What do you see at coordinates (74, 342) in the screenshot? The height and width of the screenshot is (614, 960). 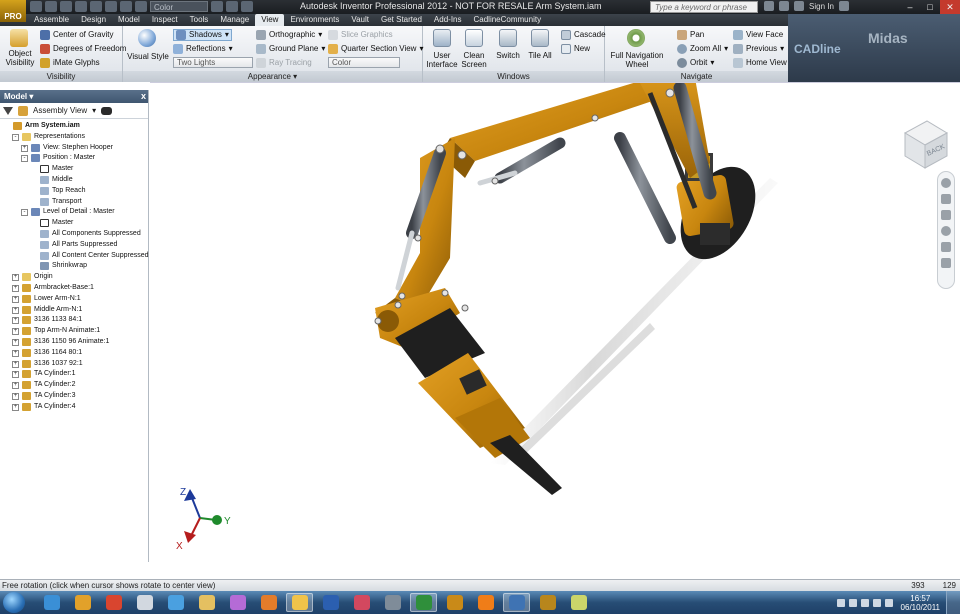 I see `tree-node: +3136 1150 96 Animate:1` at bounding box center [74, 342].